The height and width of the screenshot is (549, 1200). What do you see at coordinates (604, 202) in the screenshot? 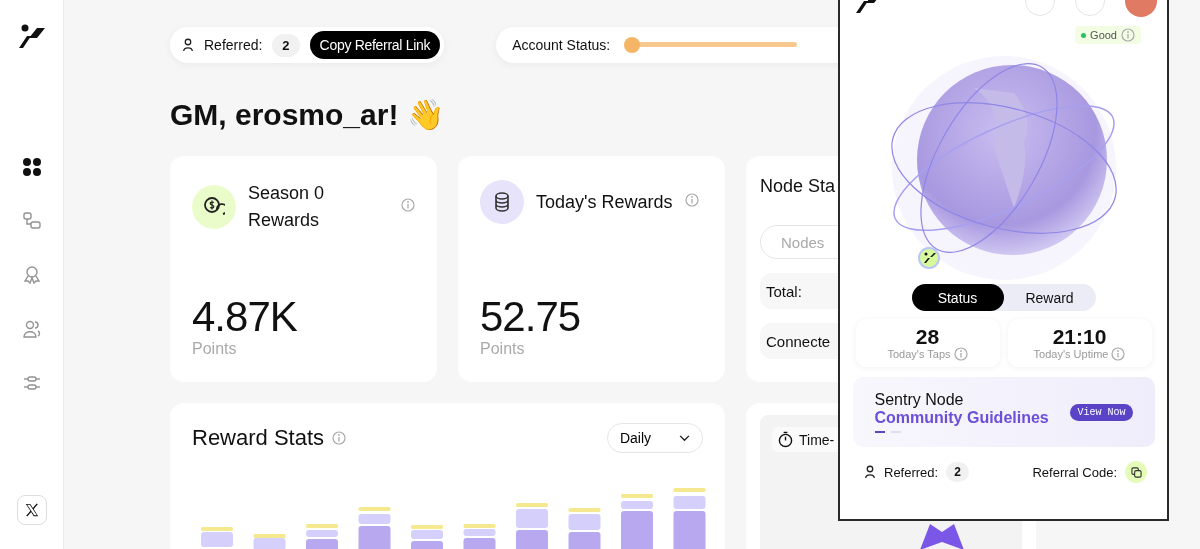
I see `card-title: Today's Rewards` at bounding box center [604, 202].